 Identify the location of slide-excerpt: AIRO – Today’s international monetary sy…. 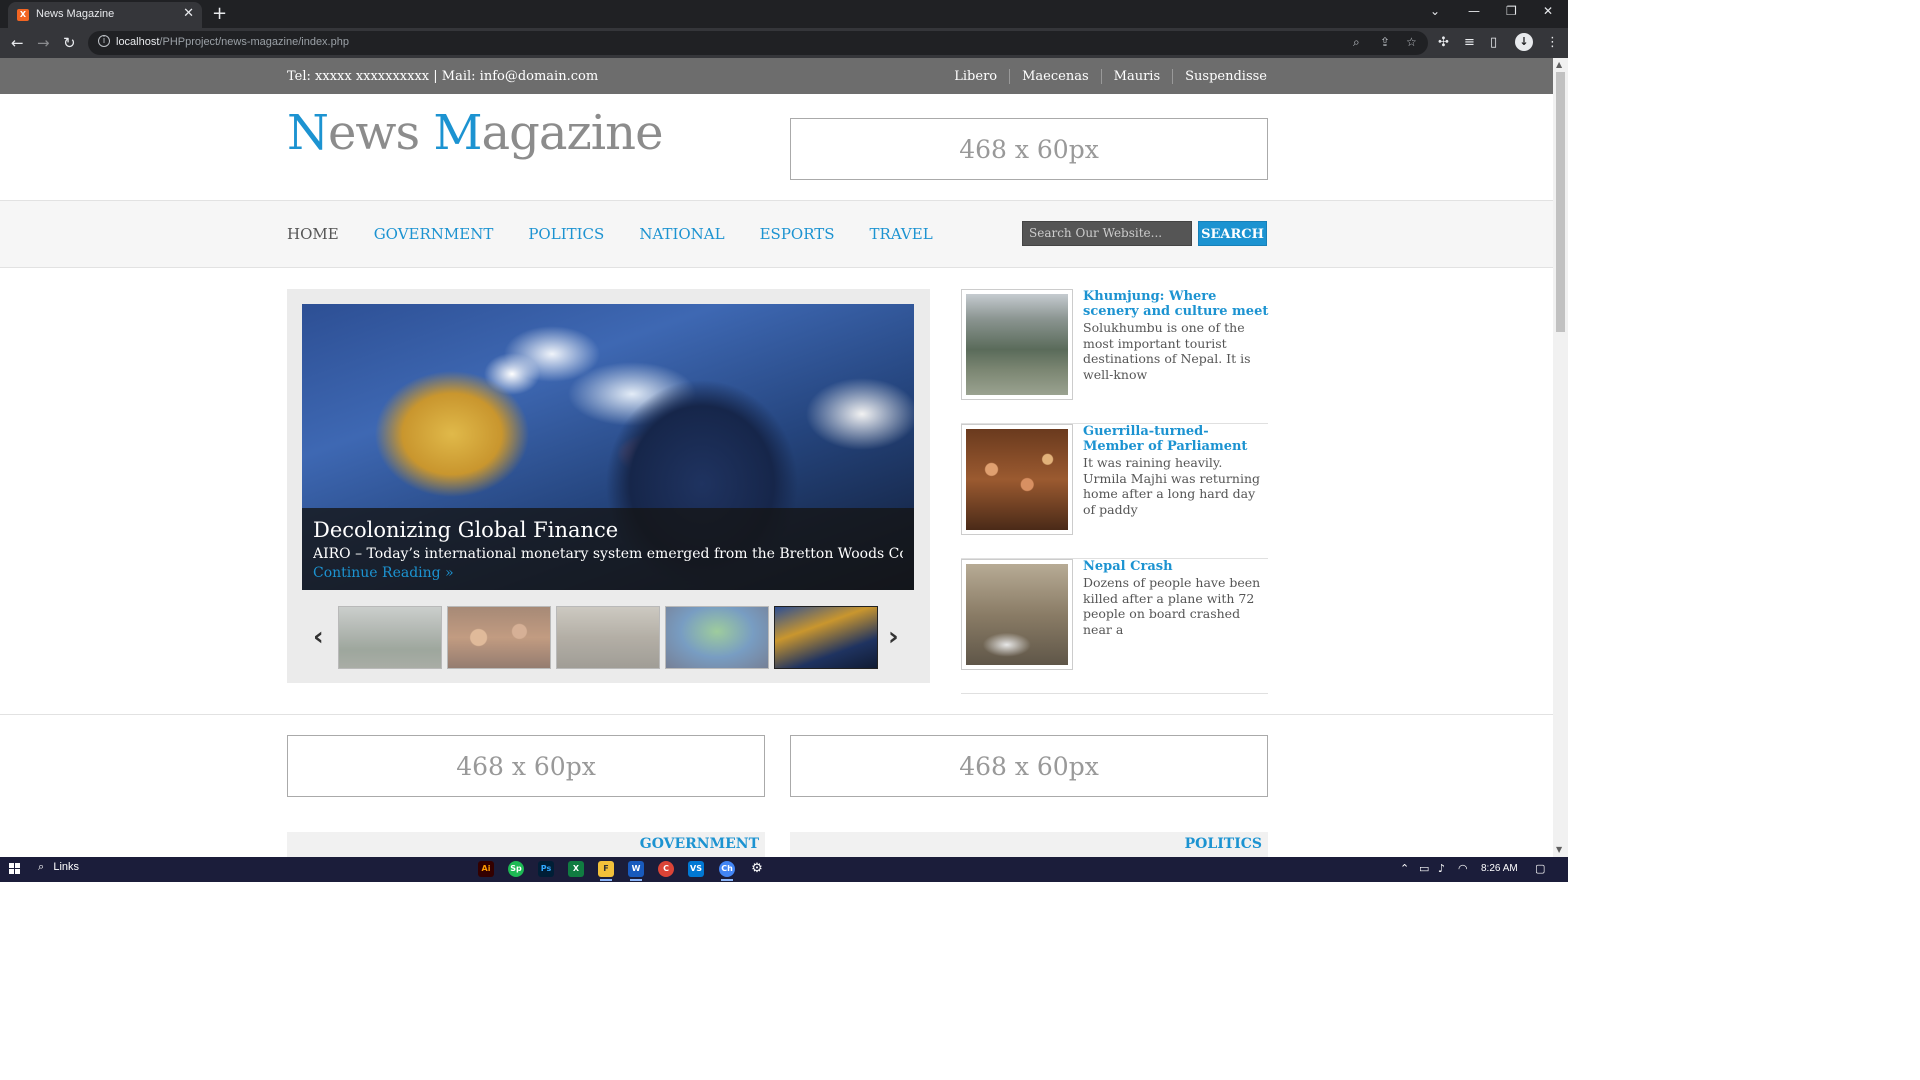
(608, 554).